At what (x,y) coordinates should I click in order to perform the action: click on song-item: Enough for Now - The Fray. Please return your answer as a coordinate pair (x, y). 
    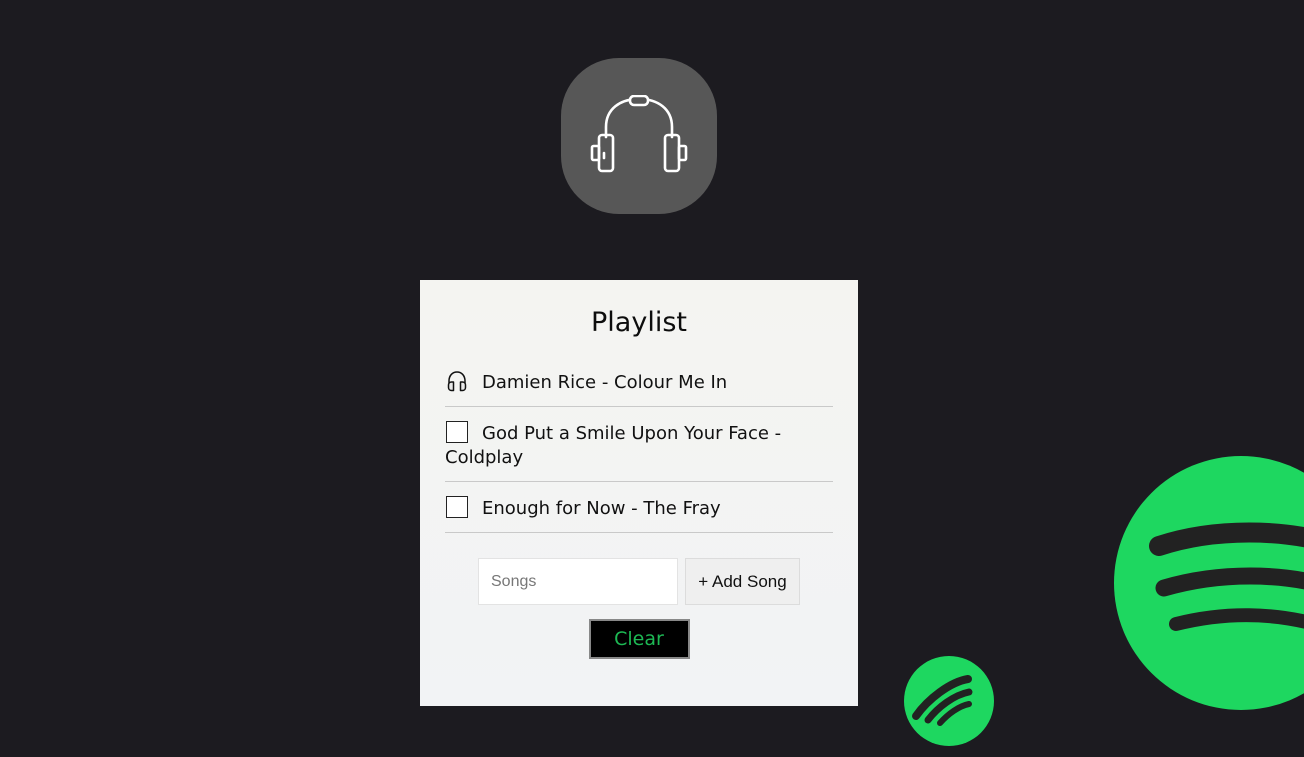
    Looking at the image, I should click on (639, 507).